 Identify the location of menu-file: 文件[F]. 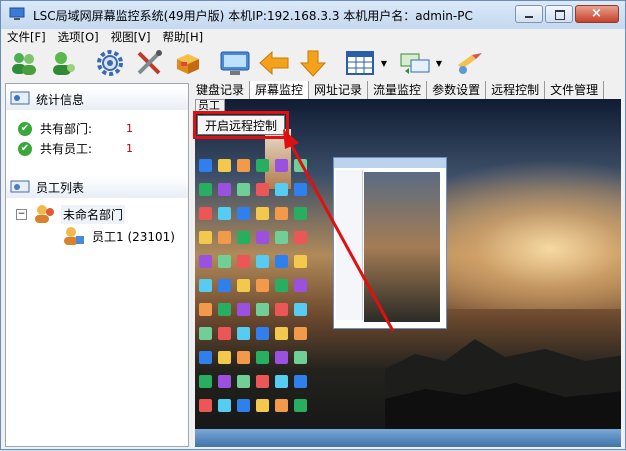
(26, 37).